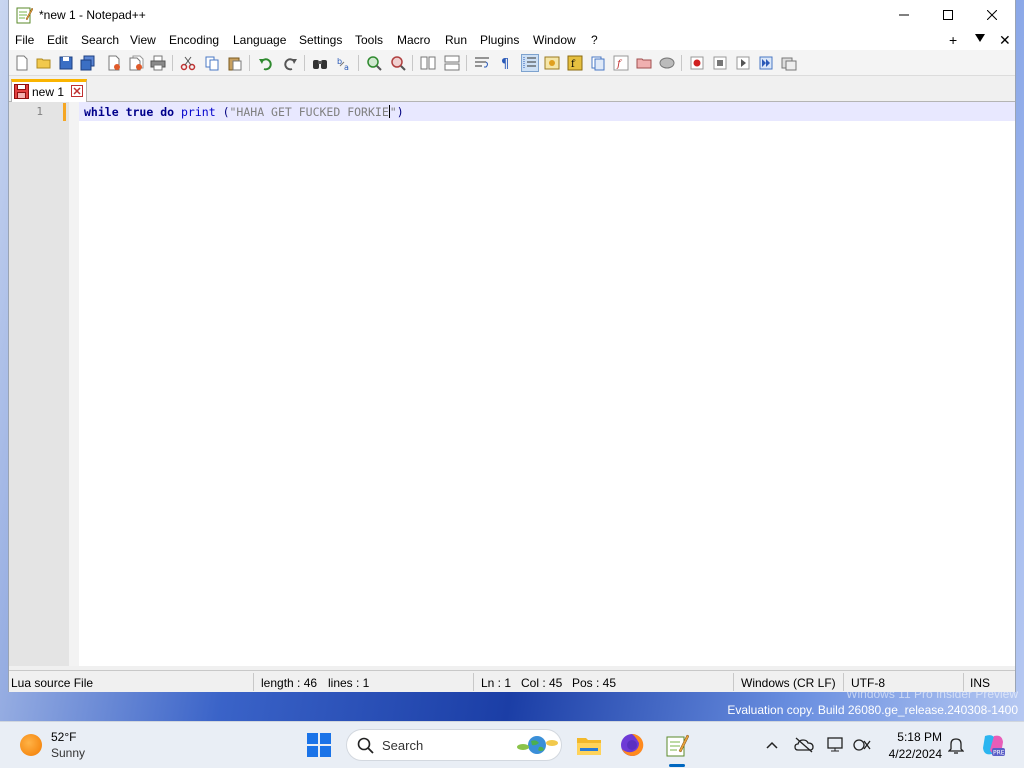 The image size is (1024, 768). What do you see at coordinates (836, 745) in the screenshot?
I see `display-button` at bounding box center [836, 745].